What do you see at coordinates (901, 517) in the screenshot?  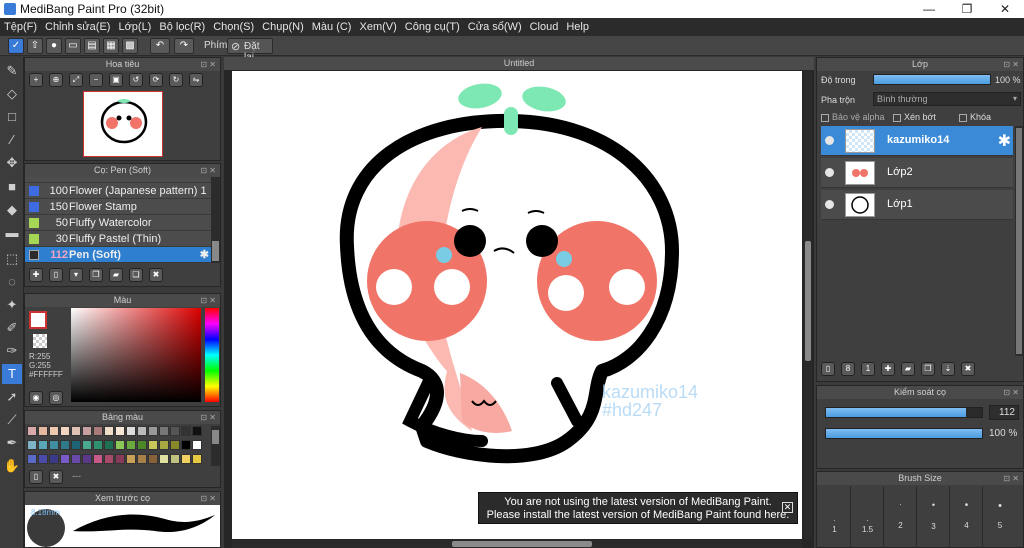 I see `brush-size-preset: · 2` at bounding box center [901, 517].